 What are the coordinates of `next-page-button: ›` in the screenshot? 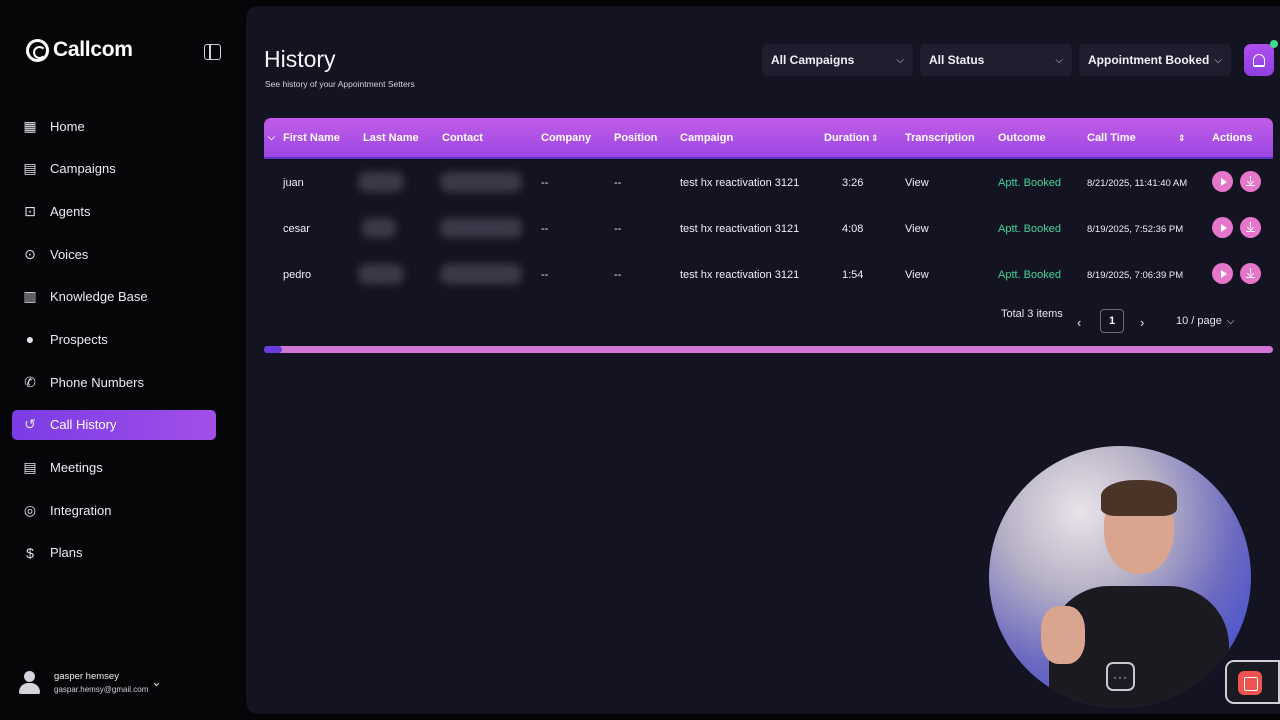 It's located at (1142, 322).